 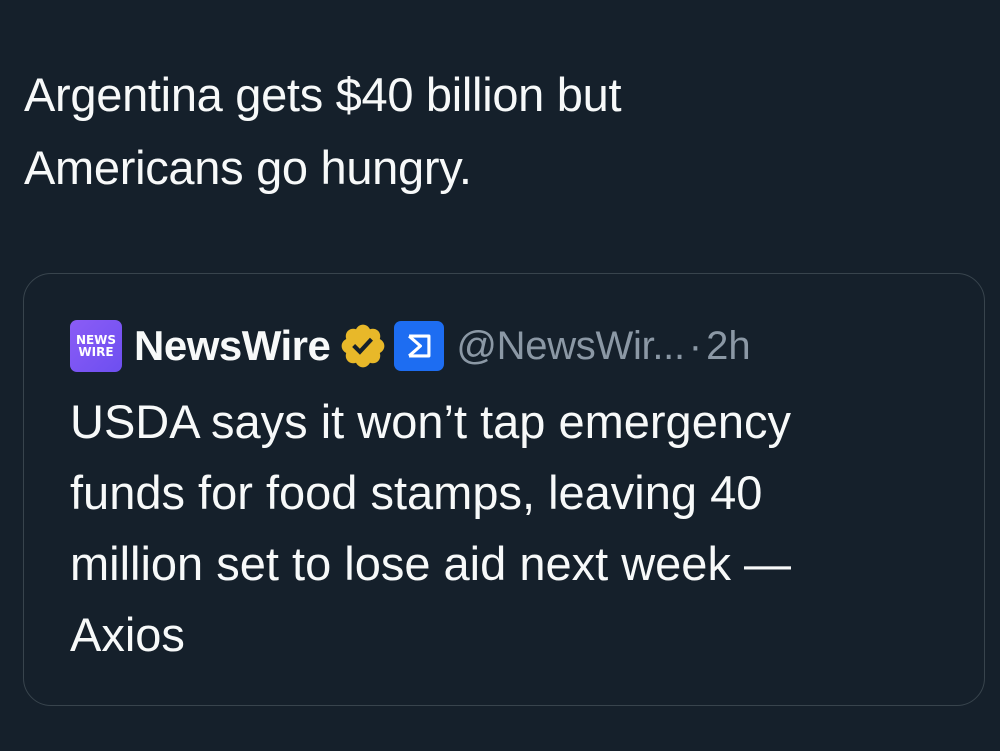 I want to click on display-name: NewsWire, so click(x=232, y=346).